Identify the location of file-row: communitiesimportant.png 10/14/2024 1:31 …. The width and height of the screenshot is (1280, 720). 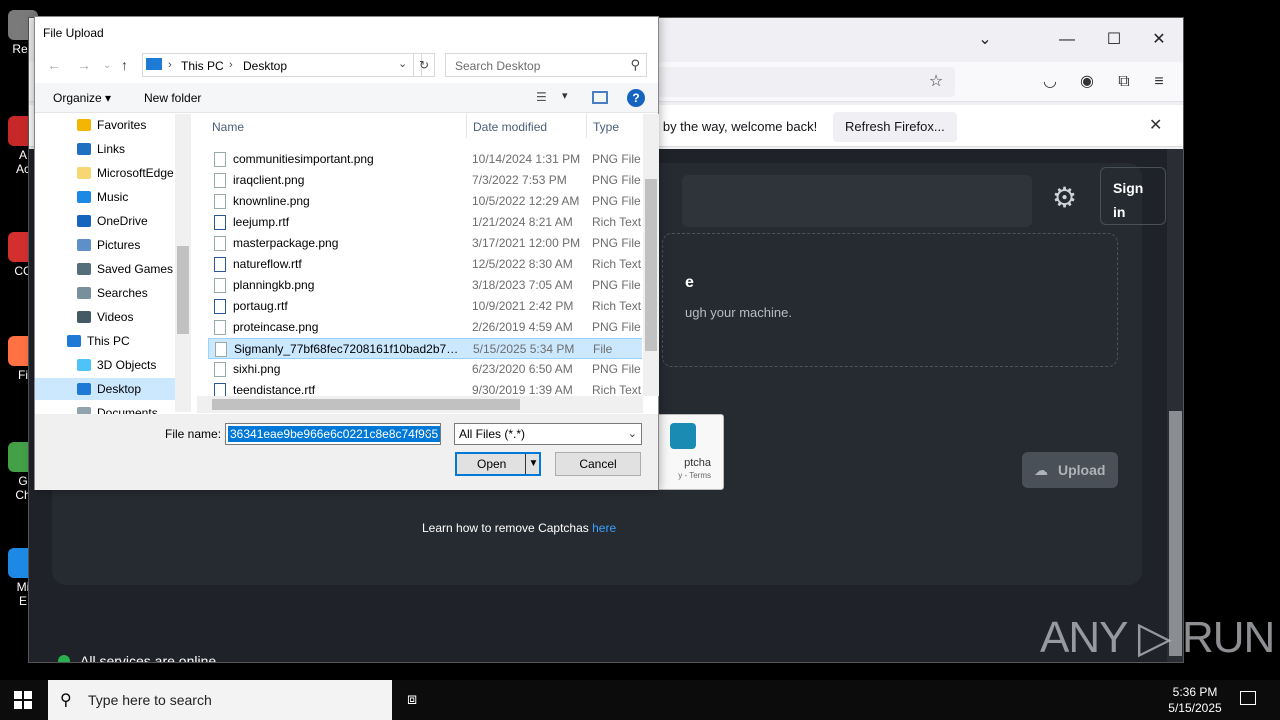
(425, 159).